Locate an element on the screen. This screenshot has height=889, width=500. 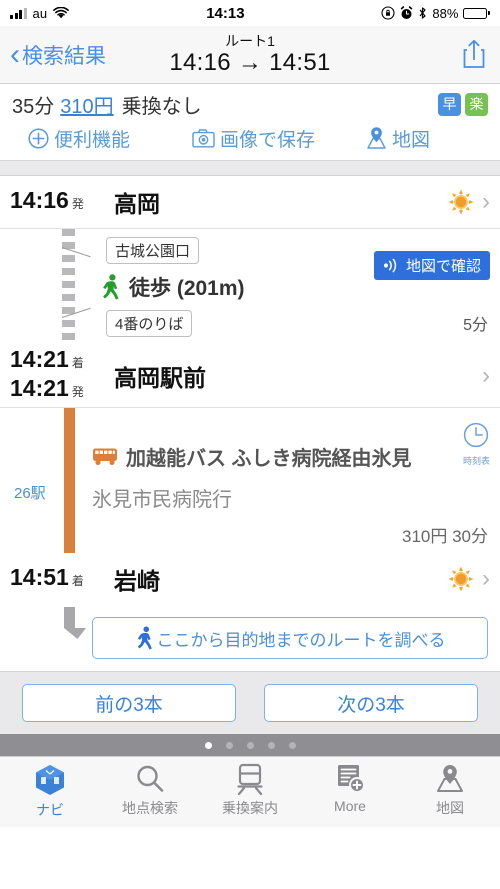
corner-arrow-icon is located at coordinates (75, 623).